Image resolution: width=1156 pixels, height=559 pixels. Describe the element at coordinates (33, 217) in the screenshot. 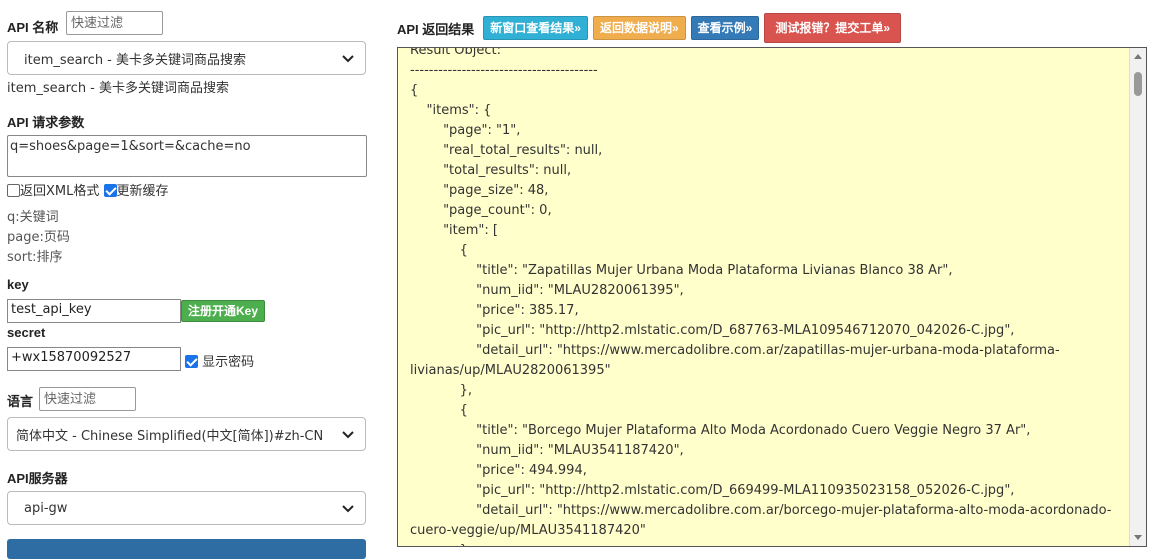

I see `hint-q: q:关键词` at that location.